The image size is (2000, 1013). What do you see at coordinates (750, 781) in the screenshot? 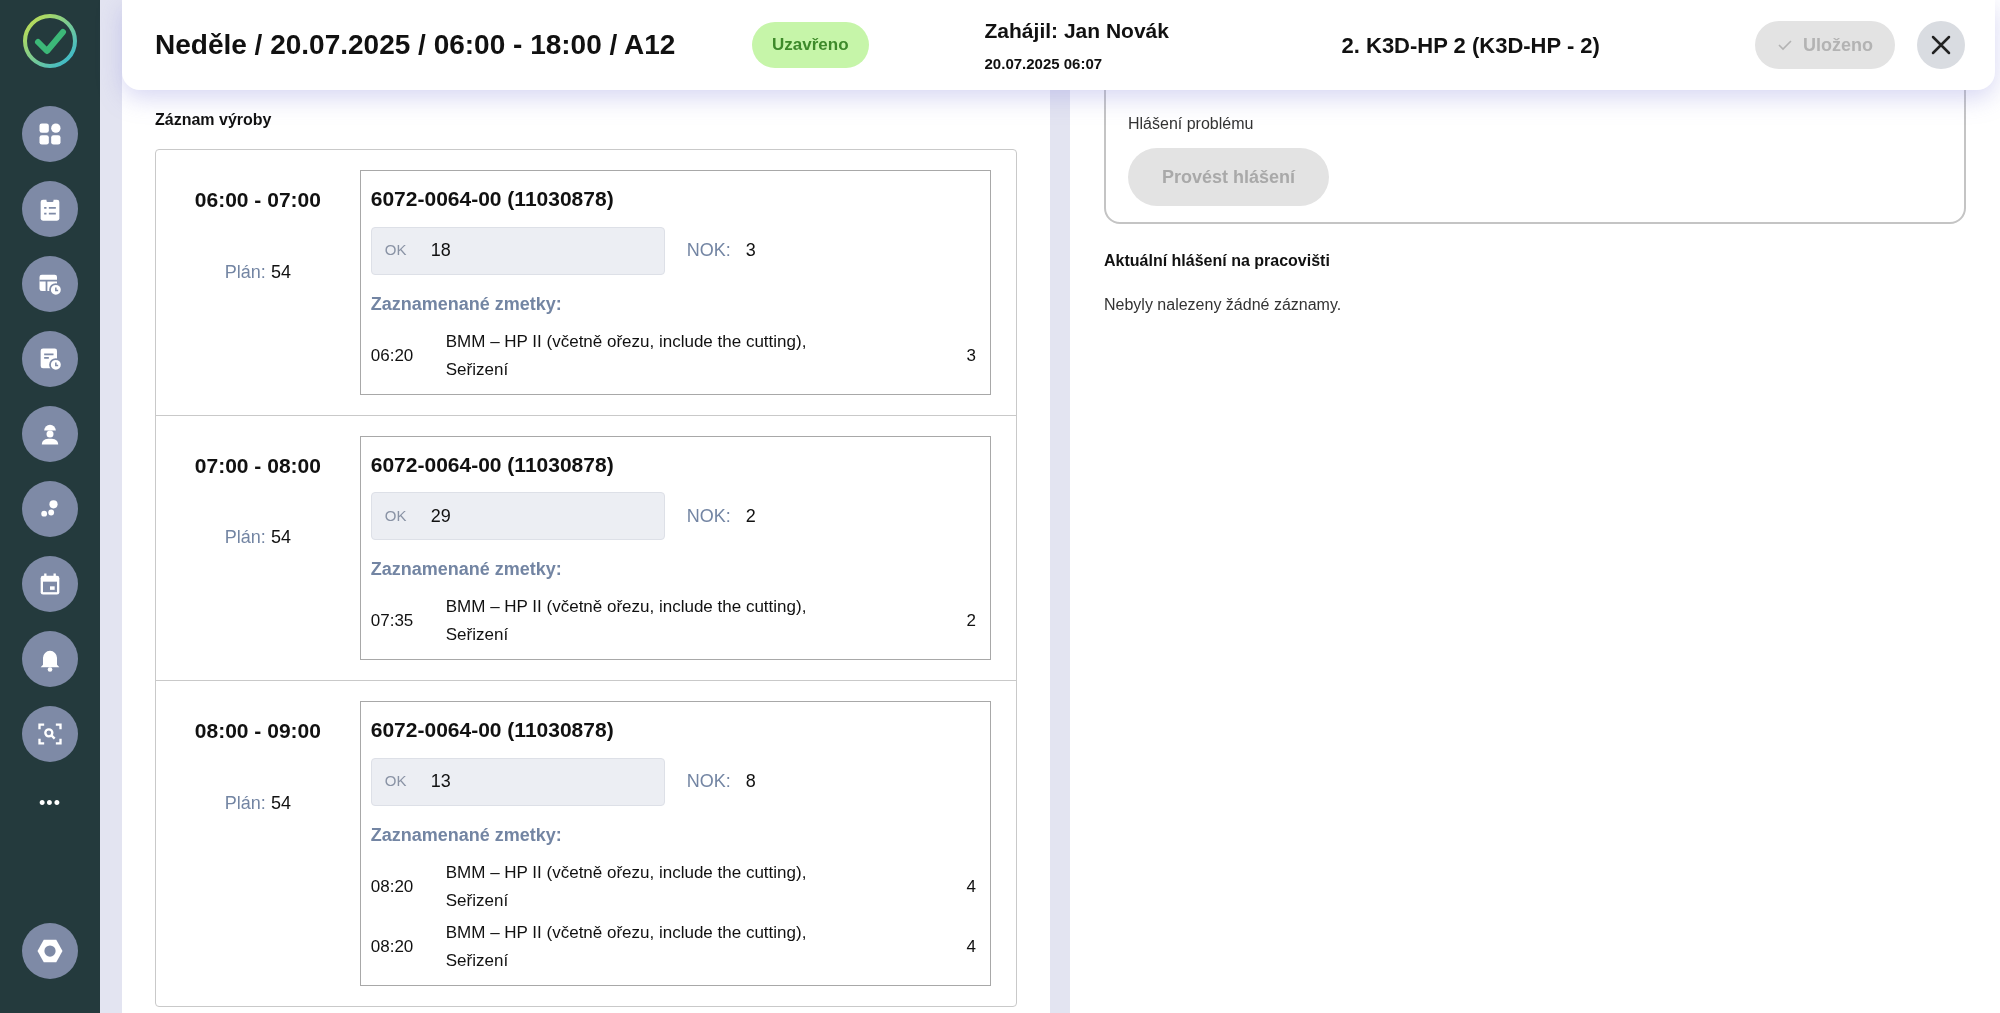
I see `nok-value: 8` at bounding box center [750, 781].